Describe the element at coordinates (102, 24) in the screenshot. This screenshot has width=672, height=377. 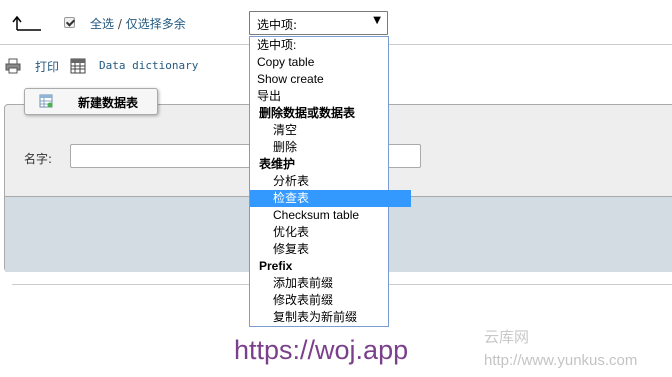
I see `select-all-link: 全选` at that location.